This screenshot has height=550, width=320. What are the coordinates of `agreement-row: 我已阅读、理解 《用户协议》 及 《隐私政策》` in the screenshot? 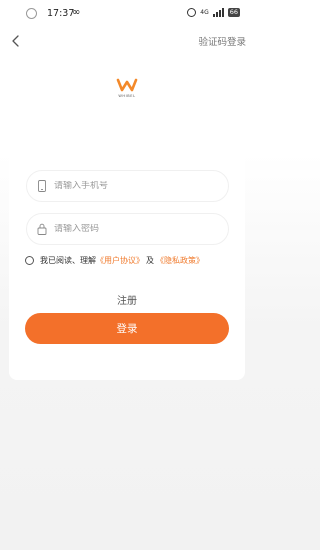 It's located at (114, 260).